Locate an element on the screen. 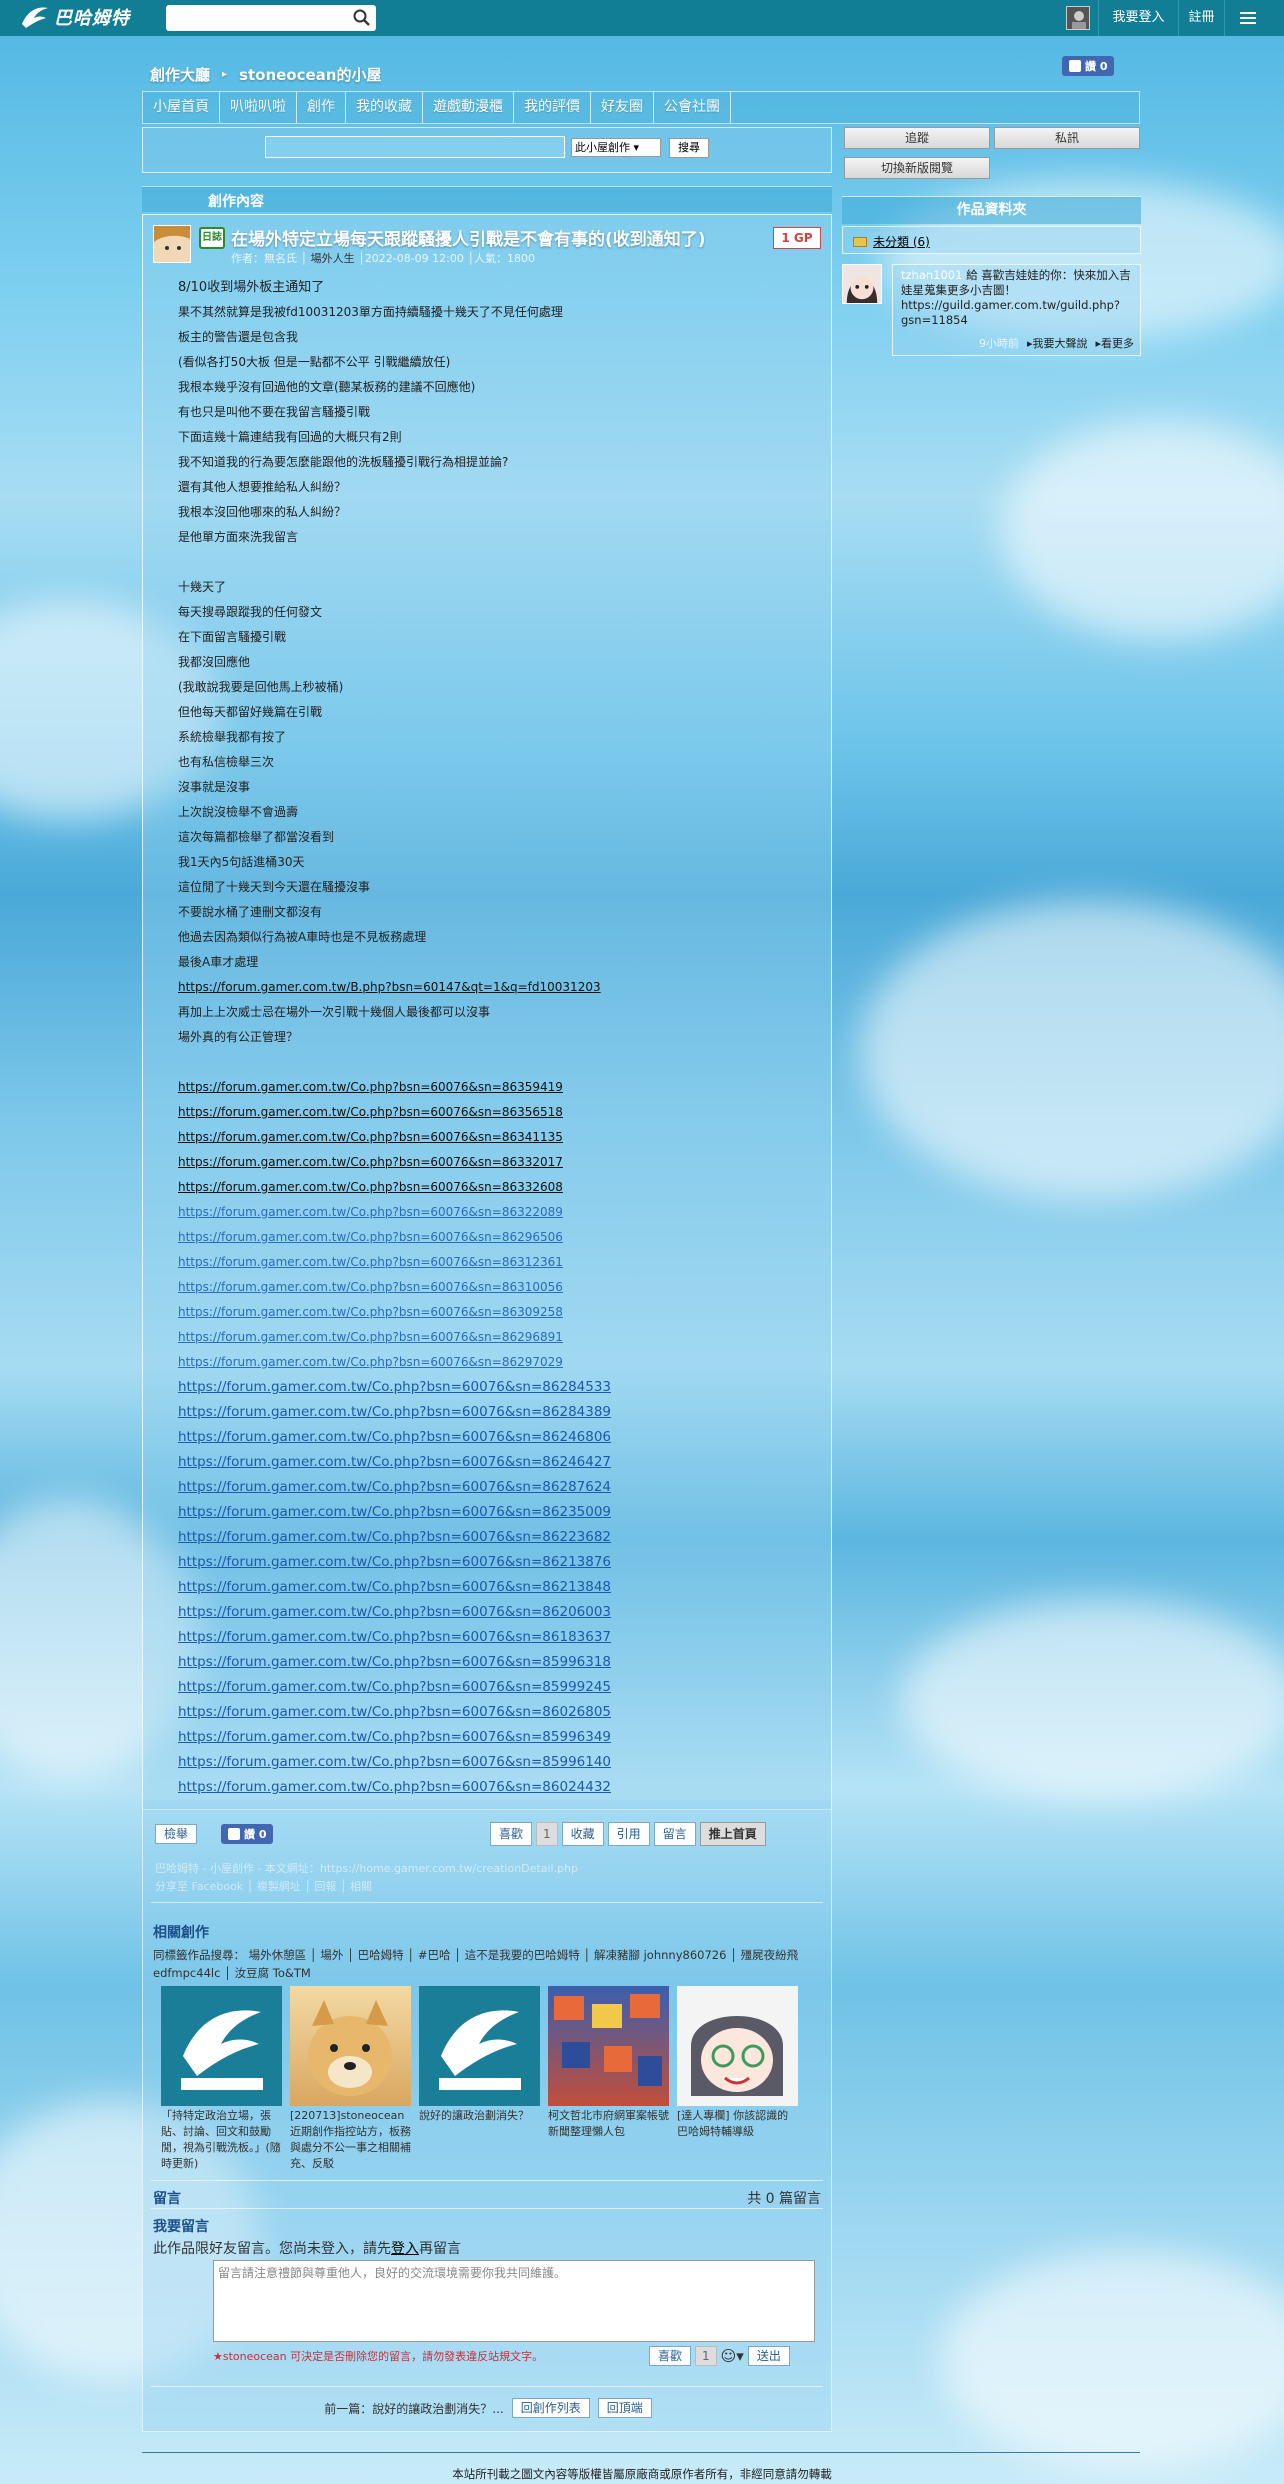  smiley-icon: ☺ is located at coordinates (728, 2356).